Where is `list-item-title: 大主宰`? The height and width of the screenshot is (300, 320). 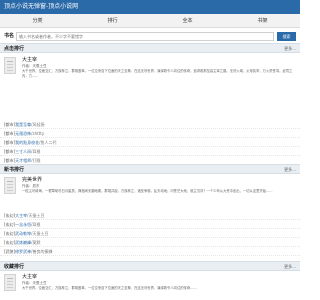
list-item-title: 大主宰 is located at coordinates (21, 215).